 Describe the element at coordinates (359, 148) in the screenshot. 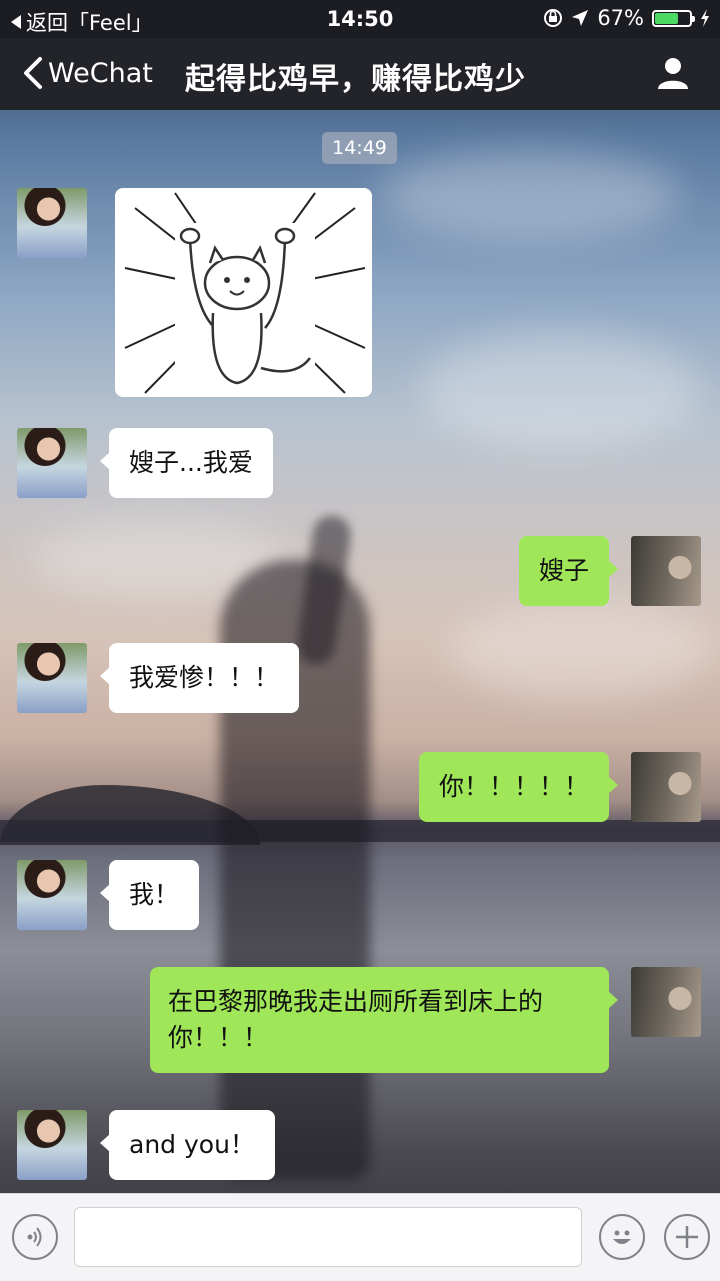

I see `message-timestamp: 14:49` at that location.